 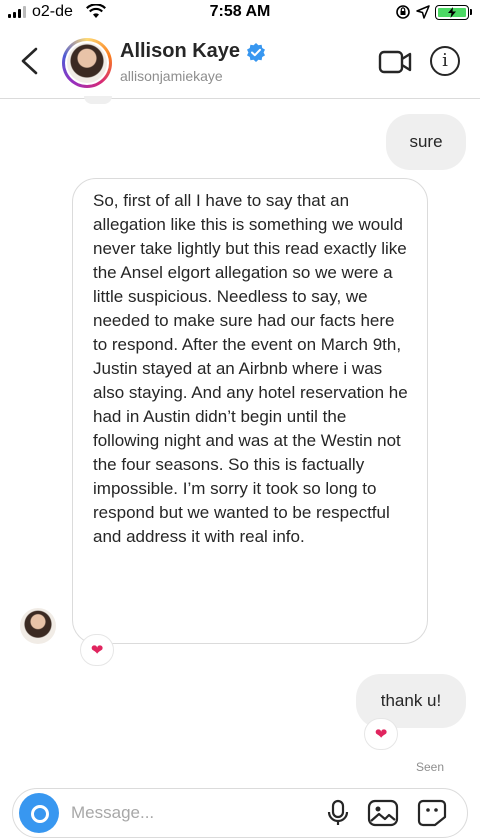 I want to click on battery-nub, so click(x=471, y=12).